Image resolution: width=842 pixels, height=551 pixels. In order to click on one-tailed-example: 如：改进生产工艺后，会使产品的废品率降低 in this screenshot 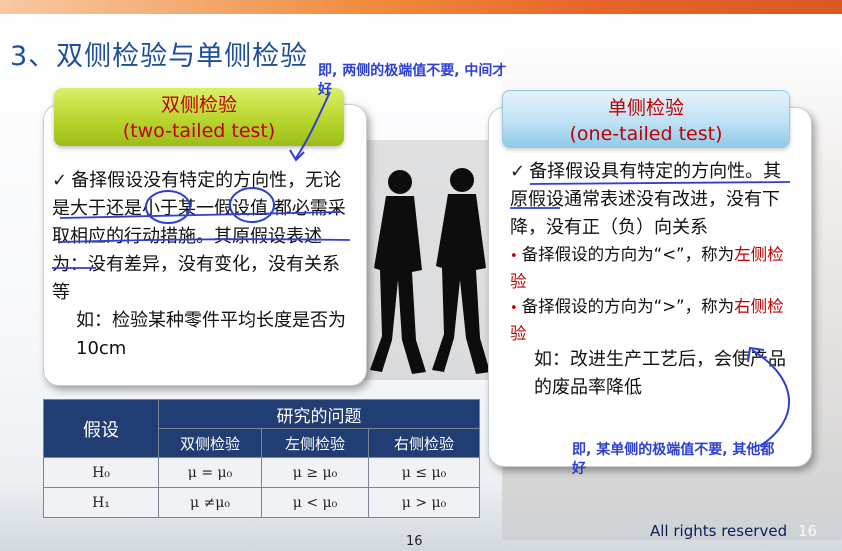, I will do `click(660, 373)`.